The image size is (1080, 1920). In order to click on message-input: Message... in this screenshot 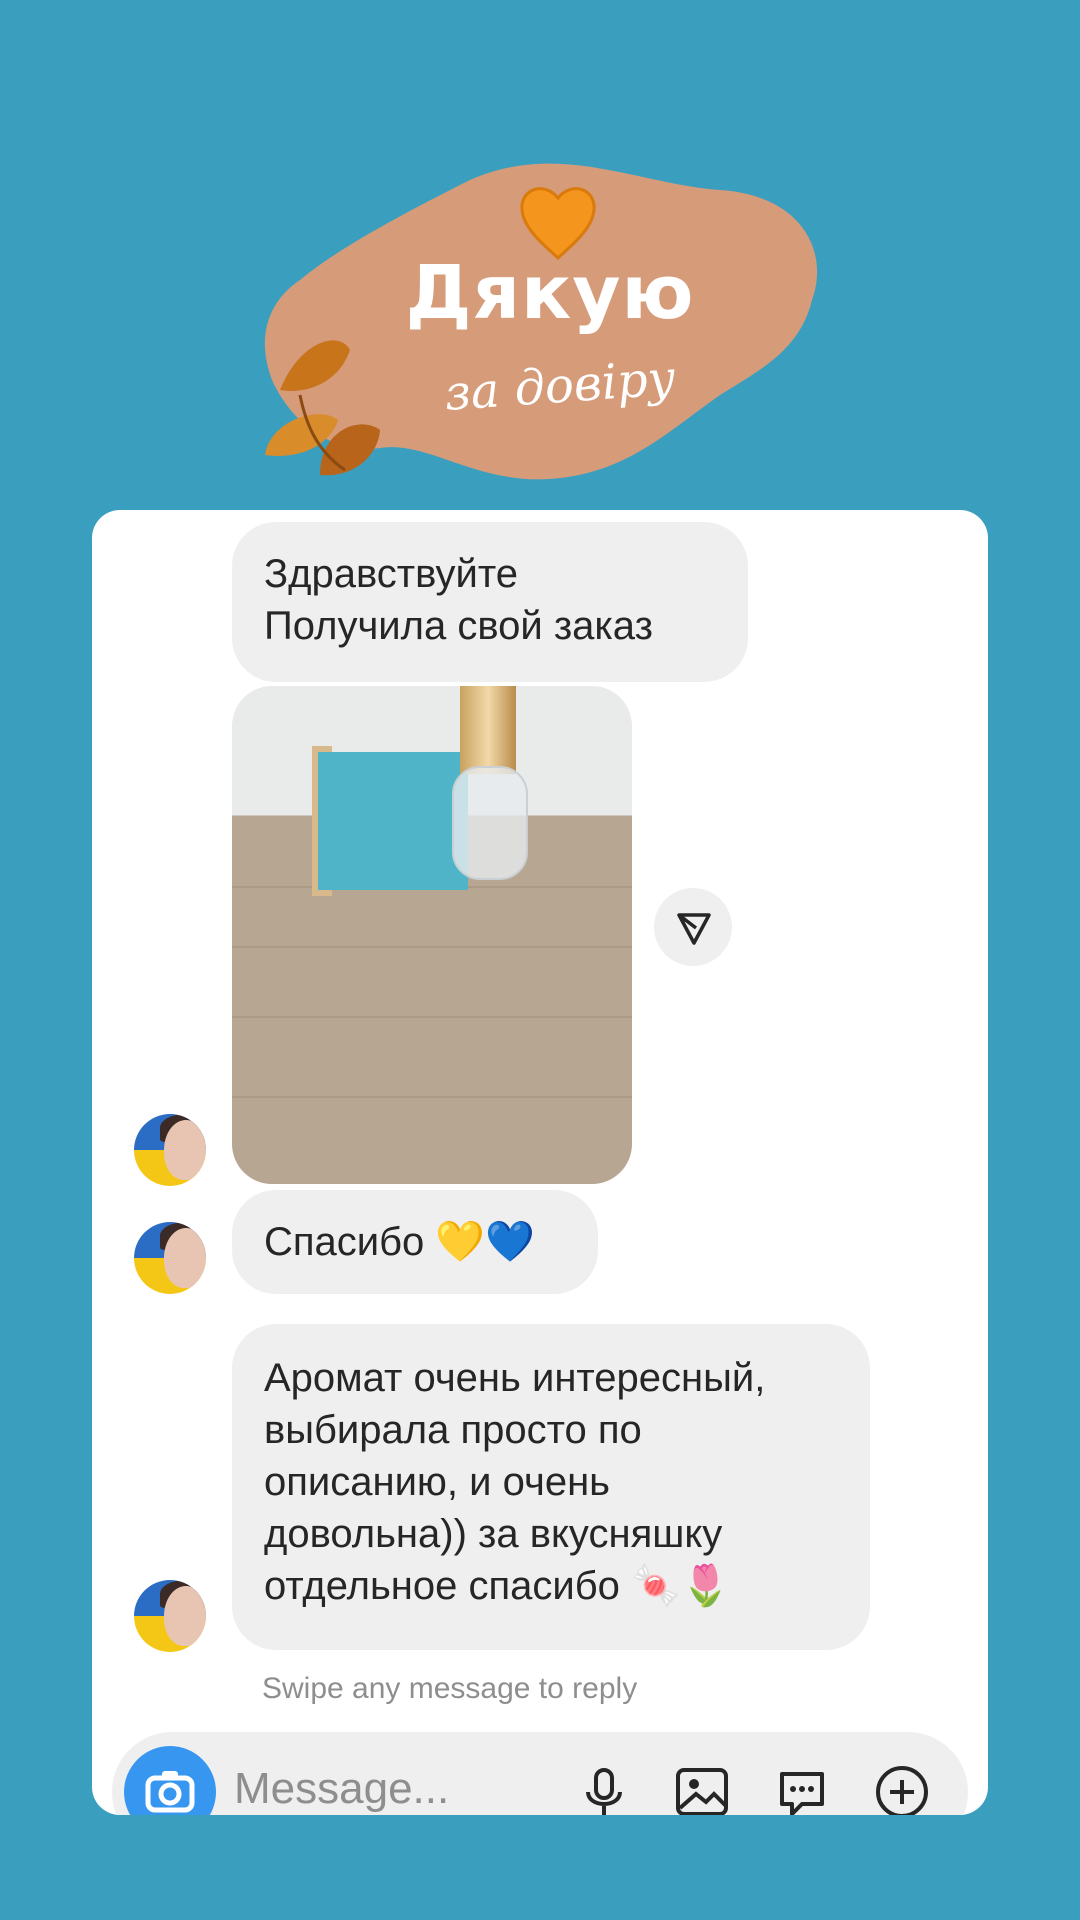, I will do `click(341, 1789)`.